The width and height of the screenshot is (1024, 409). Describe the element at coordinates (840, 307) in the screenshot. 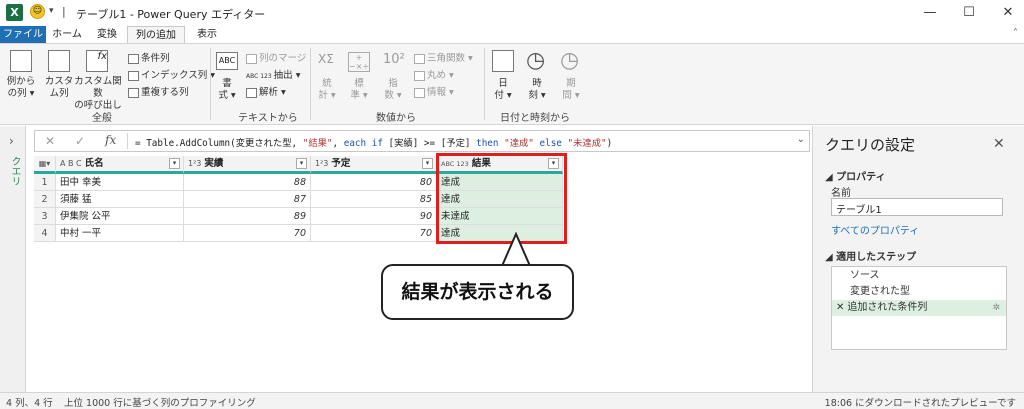

I see `delete-step-icon: ✕` at that location.